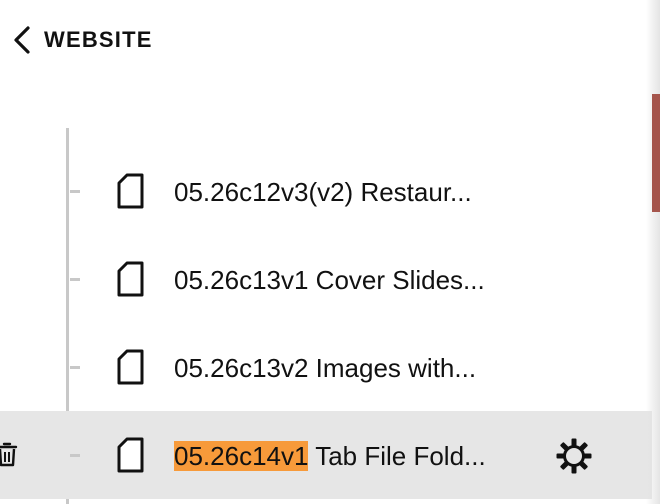 The image size is (660, 504). What do you see at coordinates (9, 455) in the screenshot?
I see `trash-icon` at bounding box center [9, 455].